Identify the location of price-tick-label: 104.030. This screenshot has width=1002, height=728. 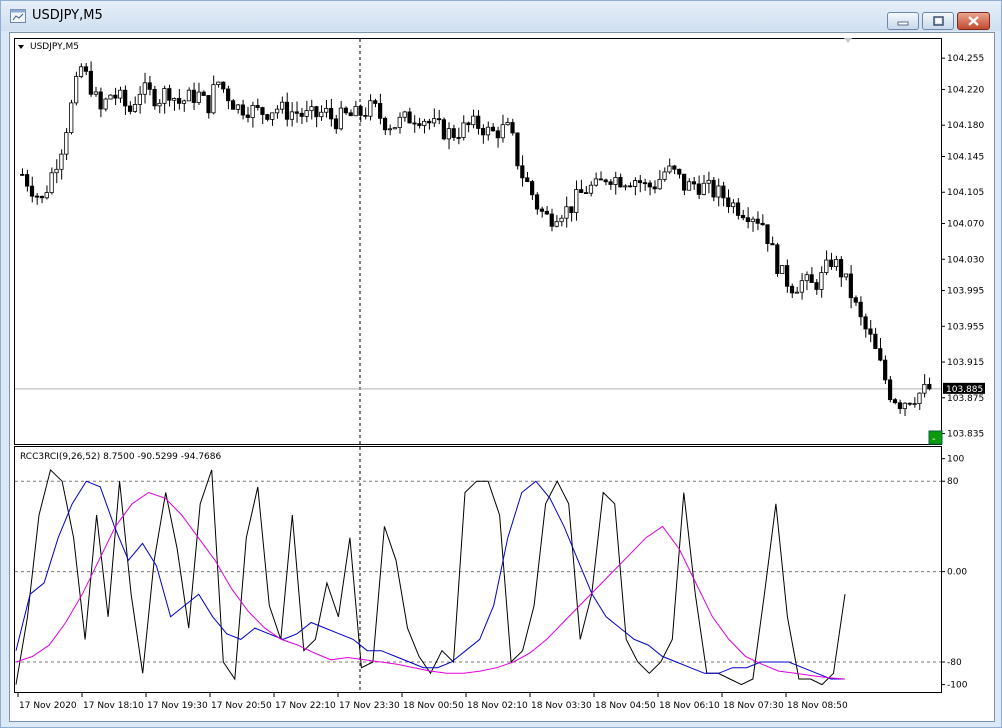
(965, 260).